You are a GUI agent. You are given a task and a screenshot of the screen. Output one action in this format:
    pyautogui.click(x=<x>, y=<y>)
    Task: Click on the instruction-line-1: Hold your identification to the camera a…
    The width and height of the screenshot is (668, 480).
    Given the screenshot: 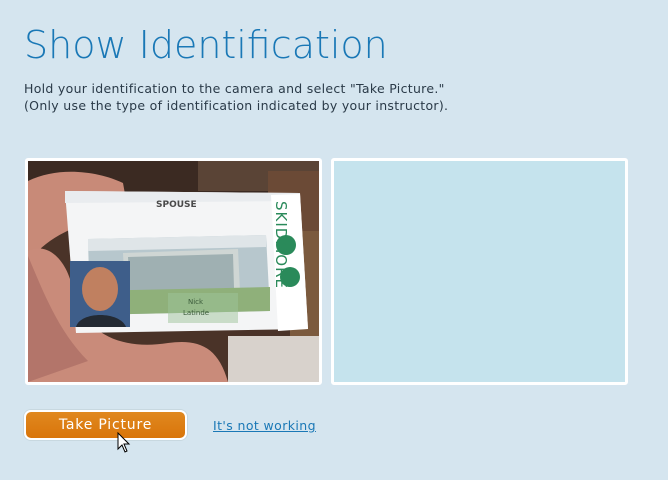 What is the action you would take?
    pyautogui.click(x=234, y=88)
    